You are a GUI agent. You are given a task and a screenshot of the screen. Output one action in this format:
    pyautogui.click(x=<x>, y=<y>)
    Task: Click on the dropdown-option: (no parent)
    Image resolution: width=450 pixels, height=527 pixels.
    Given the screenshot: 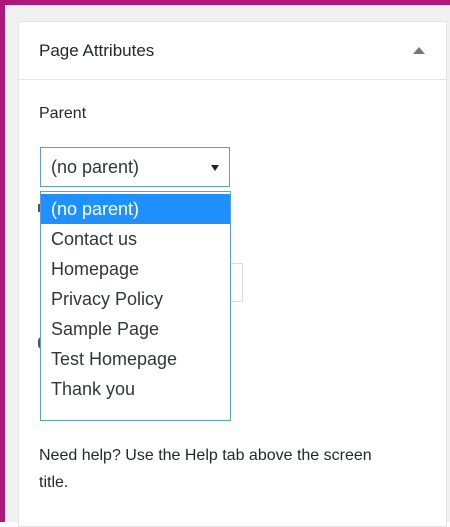 What is the action you would take?
    pyautogui.click(x=135, y=209)
    